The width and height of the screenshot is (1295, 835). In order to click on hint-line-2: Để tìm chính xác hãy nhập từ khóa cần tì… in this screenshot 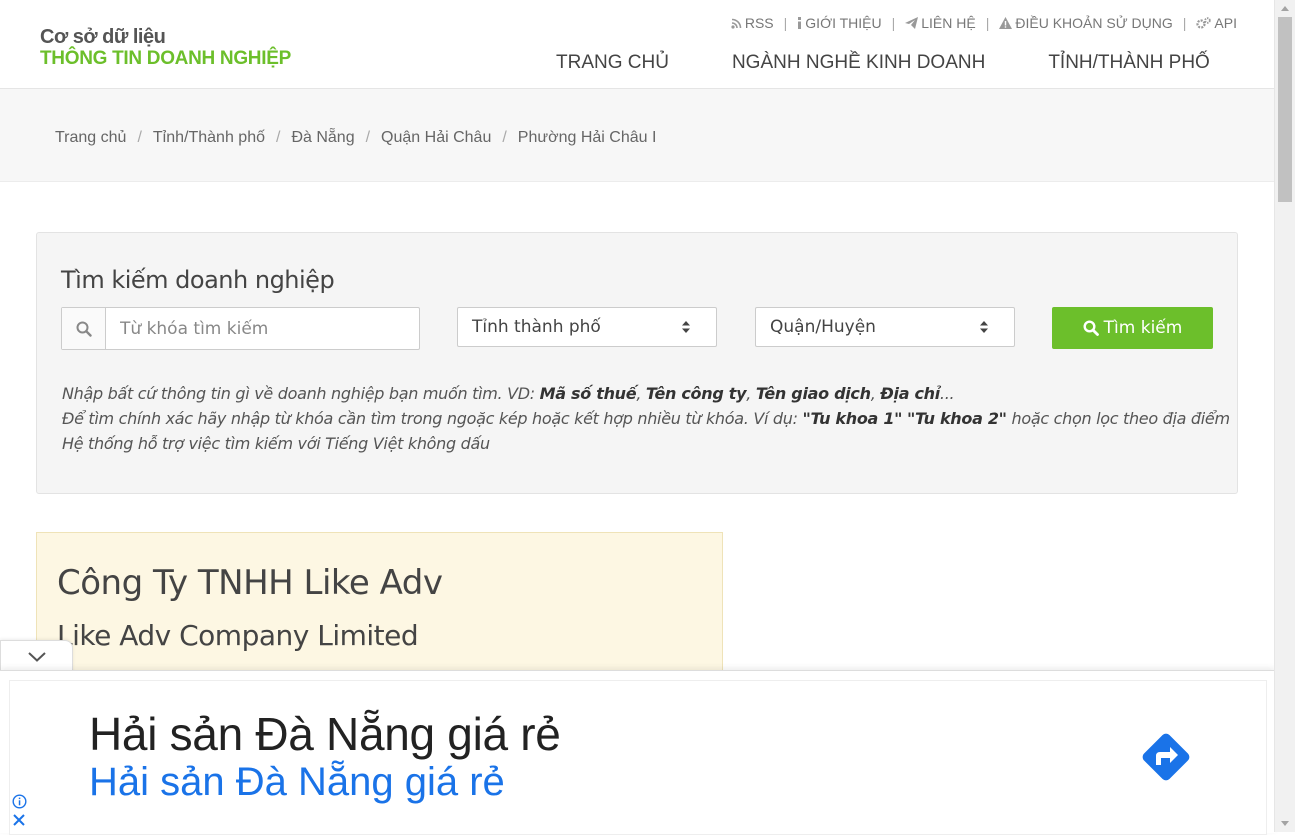, I will do `click(646, 418)`.